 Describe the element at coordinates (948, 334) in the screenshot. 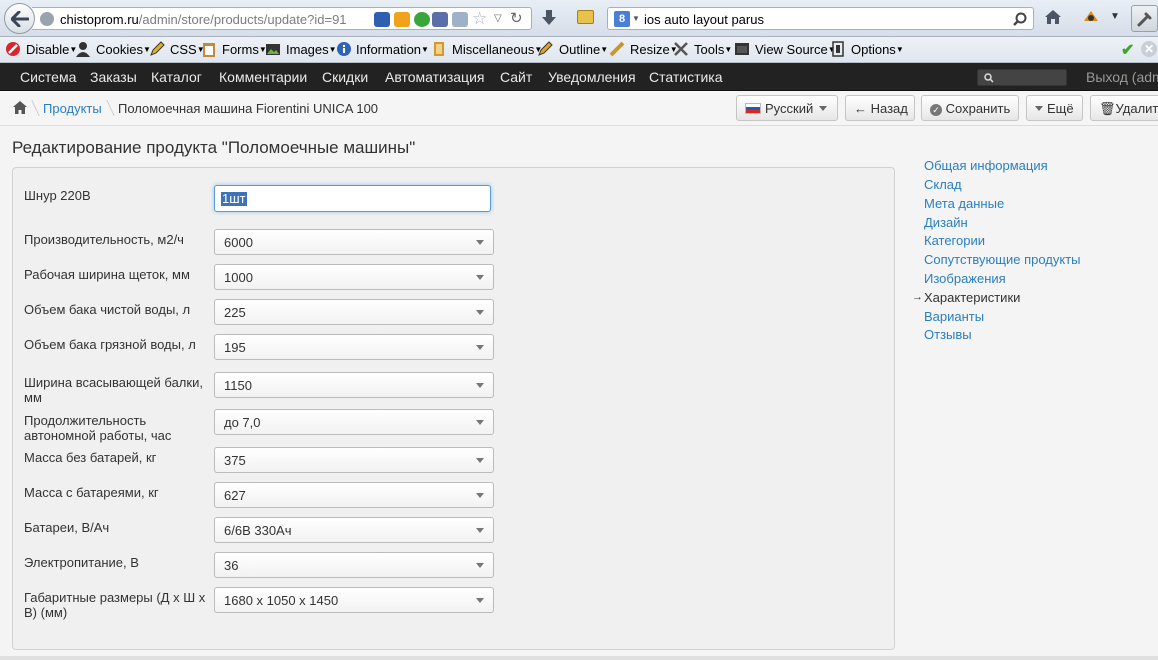

I see `side-nav-reviews: Отзывы` at that location.